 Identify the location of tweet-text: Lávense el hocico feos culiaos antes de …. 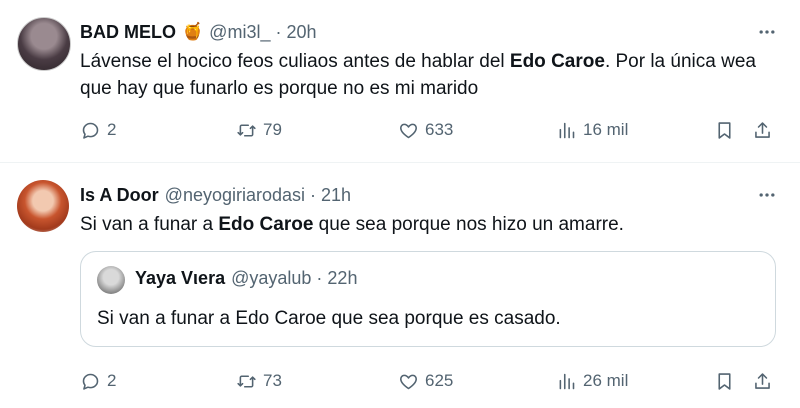
(418, 75).